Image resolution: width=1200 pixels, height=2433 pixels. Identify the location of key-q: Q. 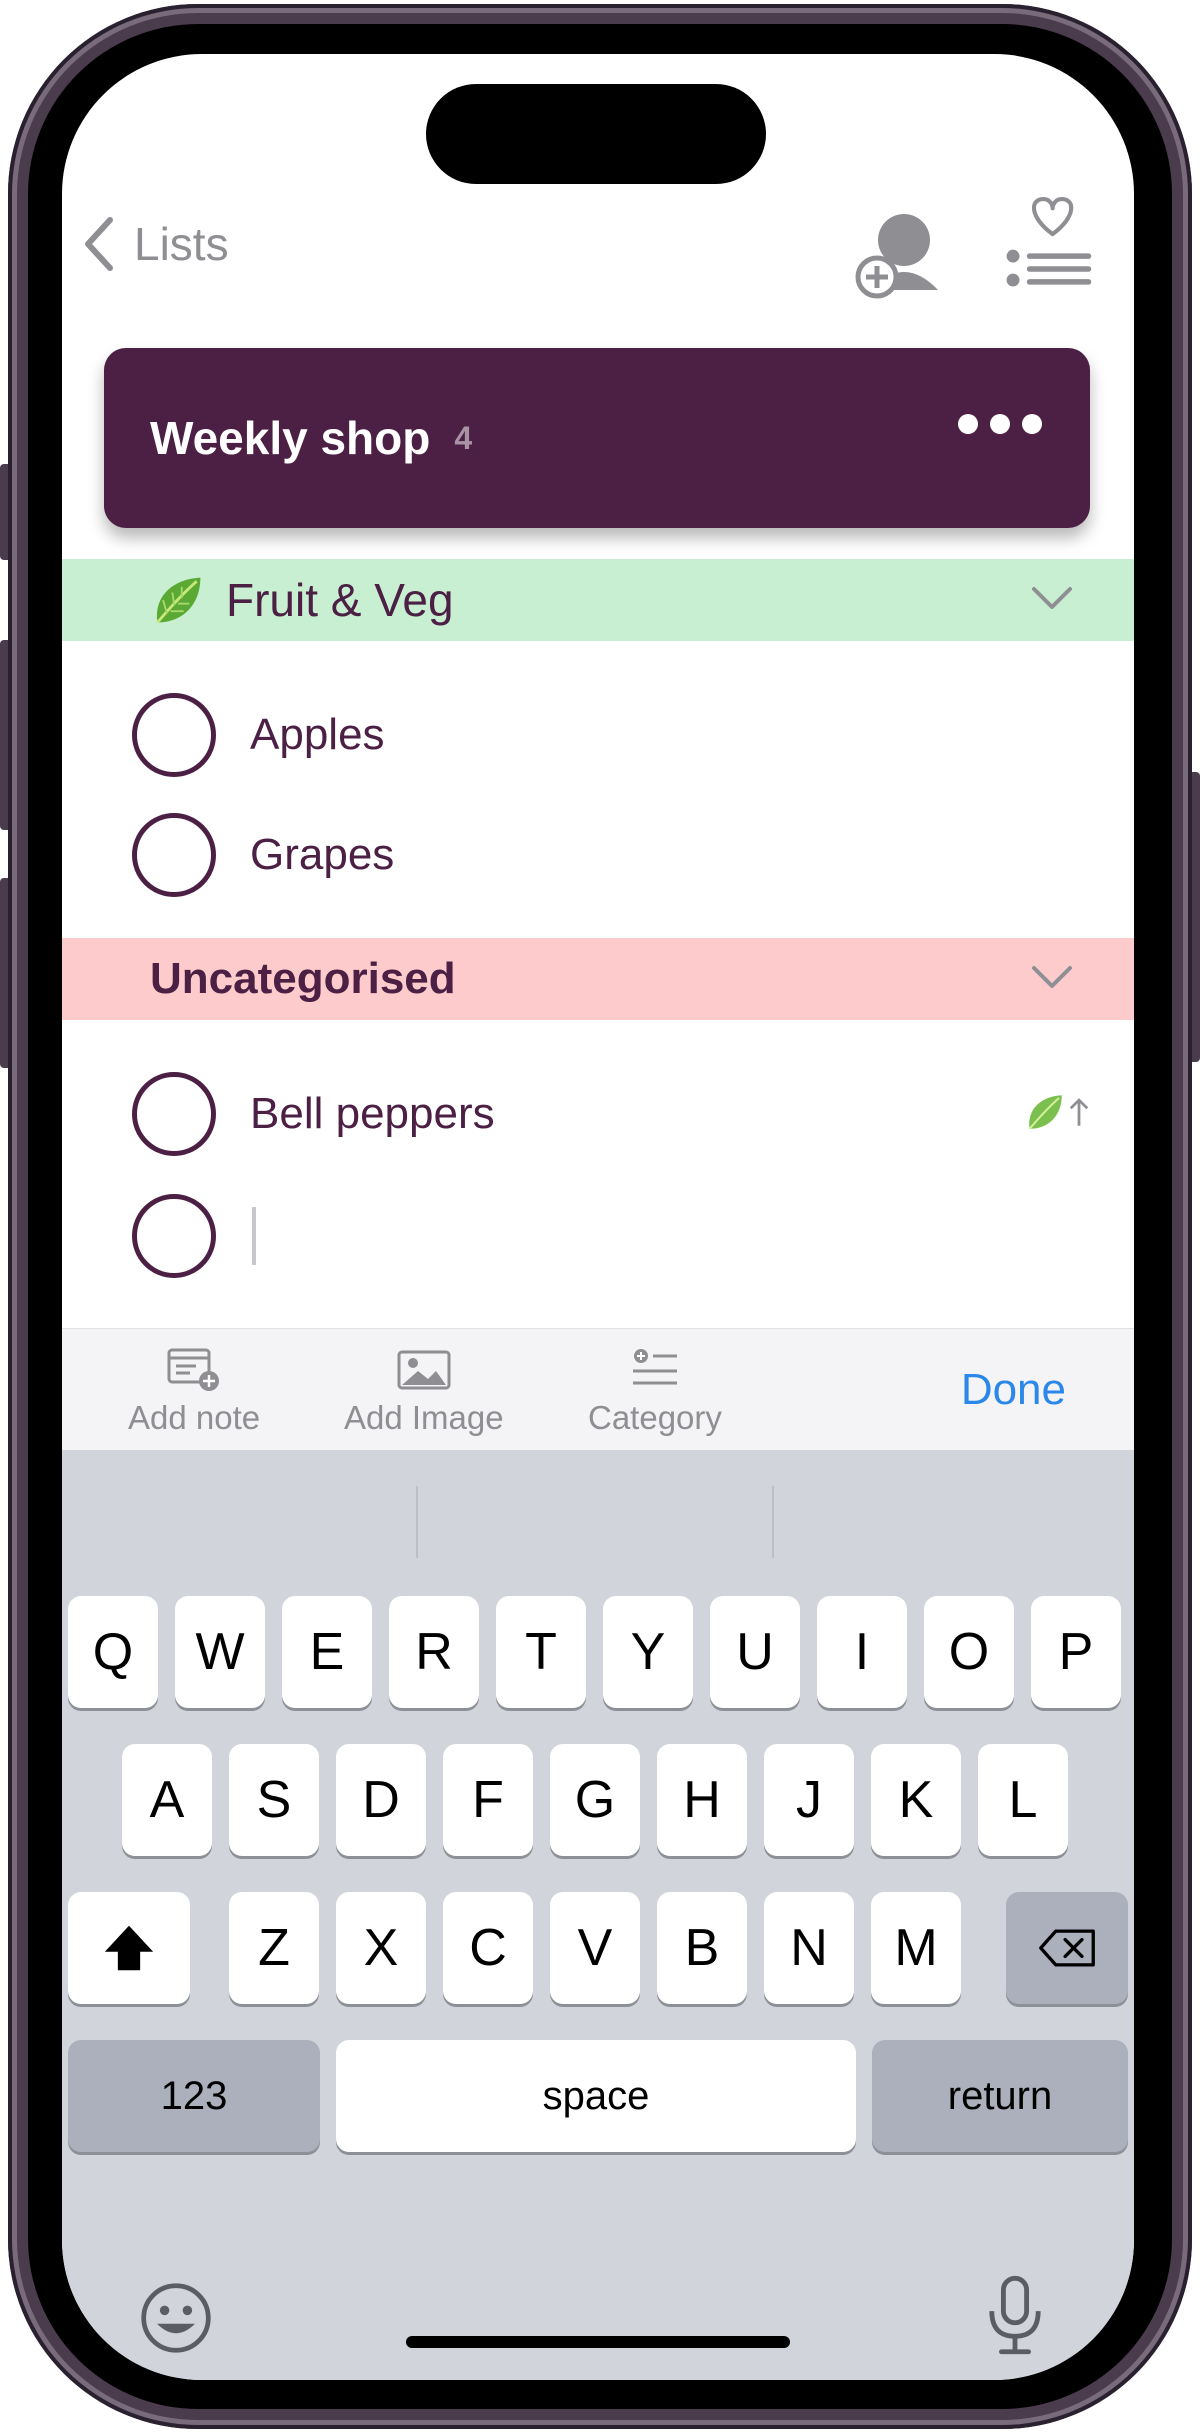
(113, 1652).